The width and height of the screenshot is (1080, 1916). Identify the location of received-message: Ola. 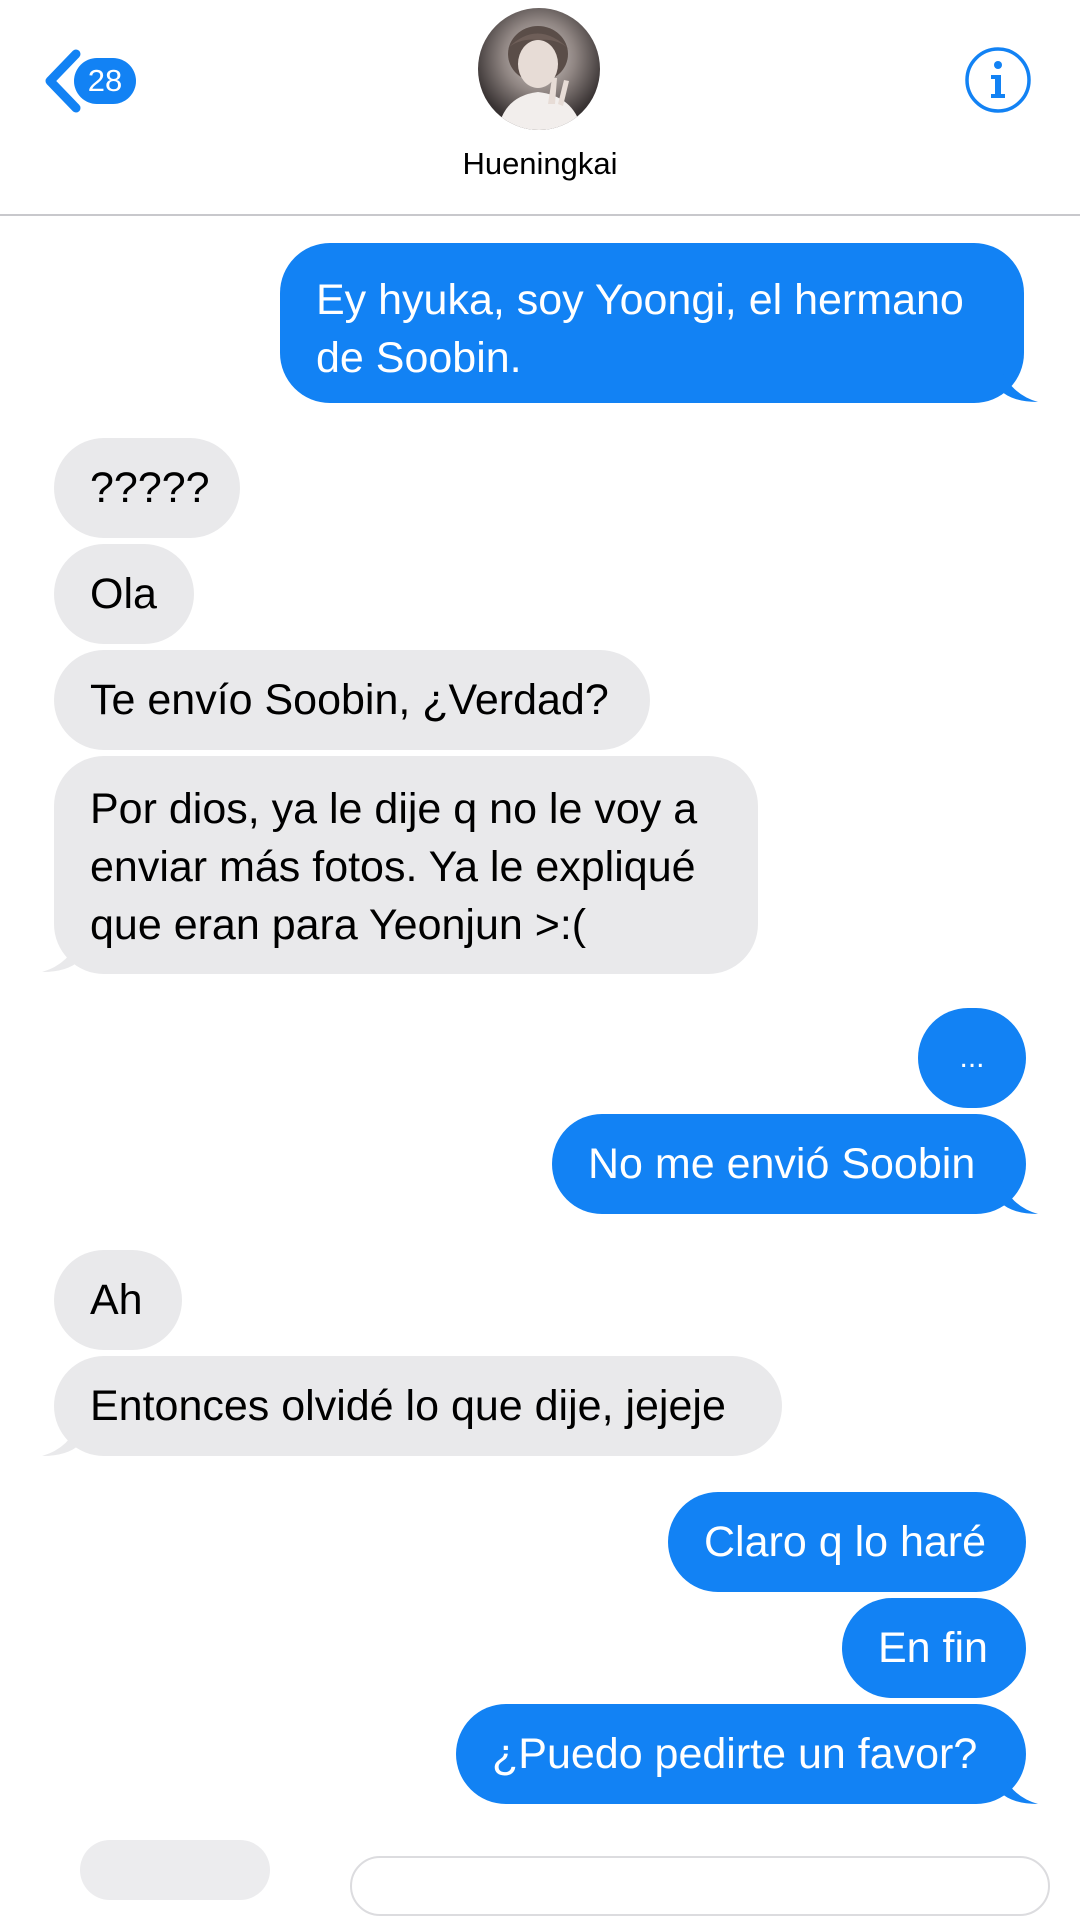
(124, 594).